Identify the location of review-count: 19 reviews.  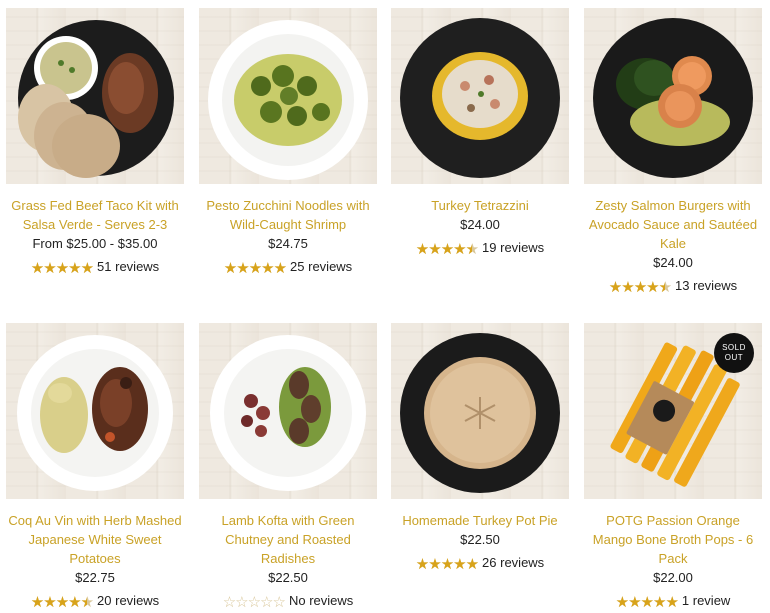
(513, 247).